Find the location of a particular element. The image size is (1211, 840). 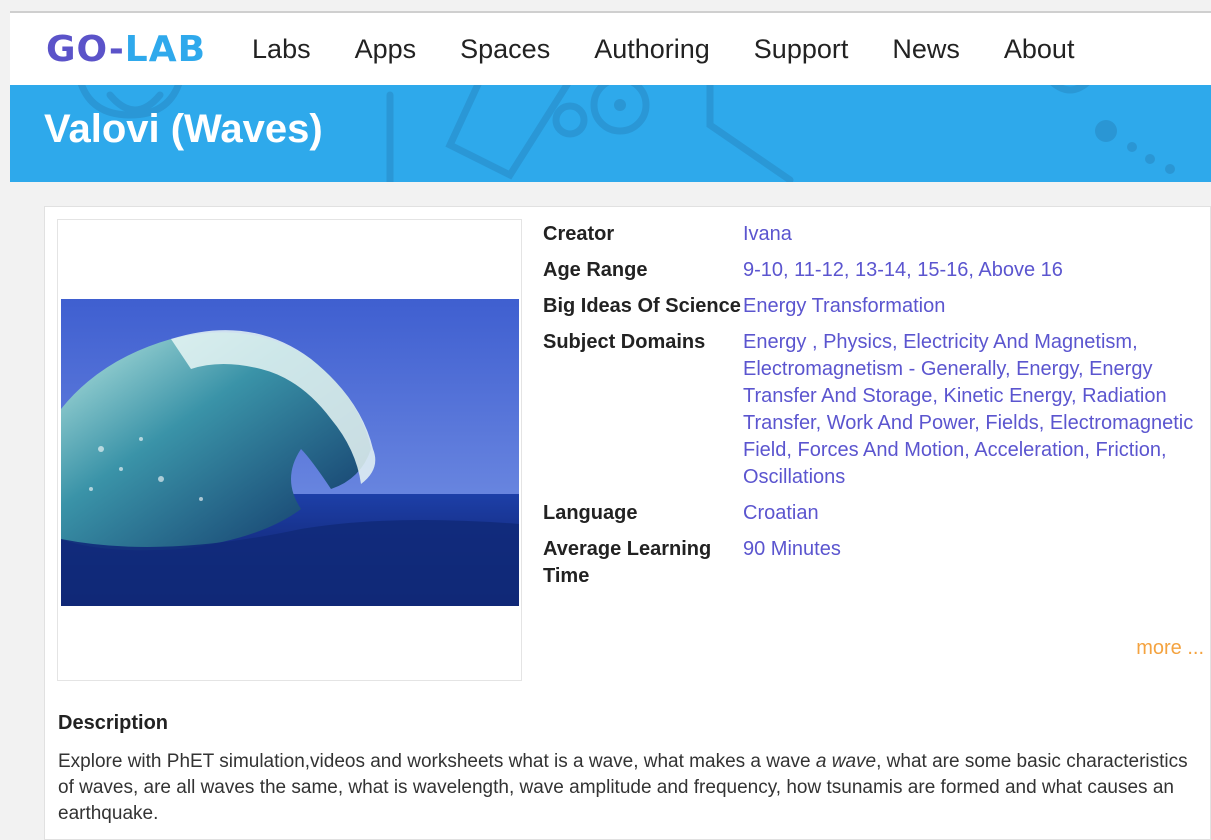

age-link: 9-10 is located at coordinates (763, 270).